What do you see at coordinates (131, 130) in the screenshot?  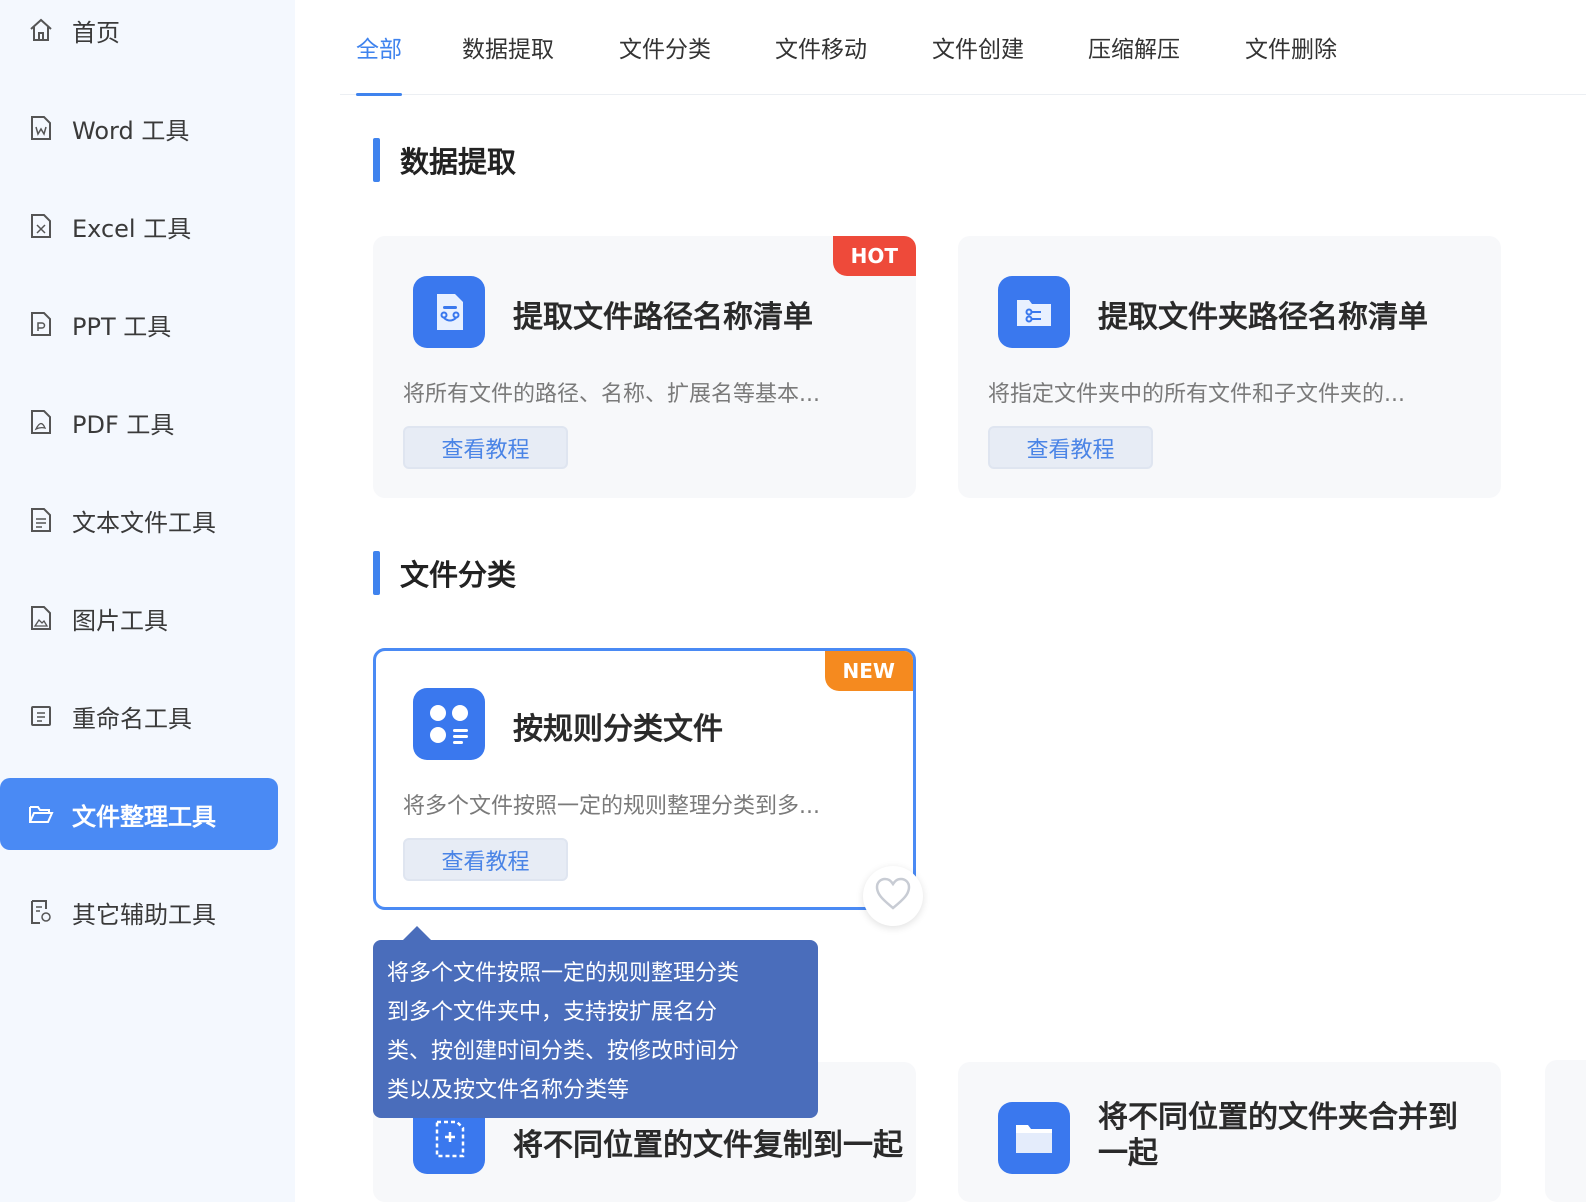 I see `sidebar-item-label: Word 工具` at bounding box center [131, 130].